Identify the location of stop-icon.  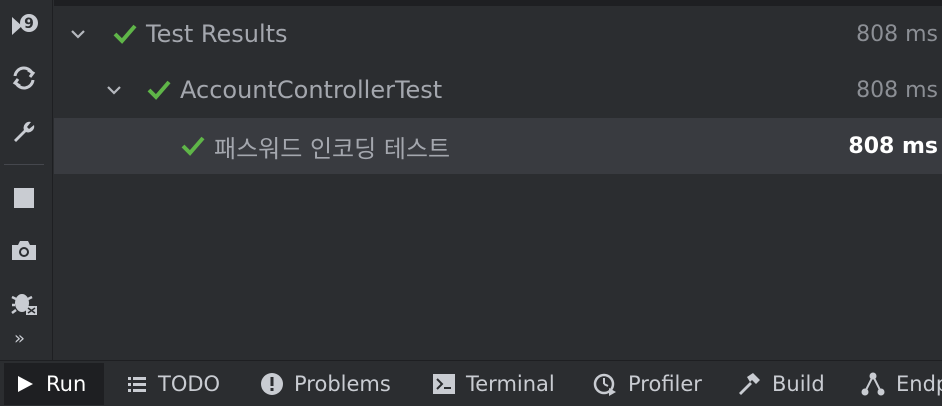
(24, 198).